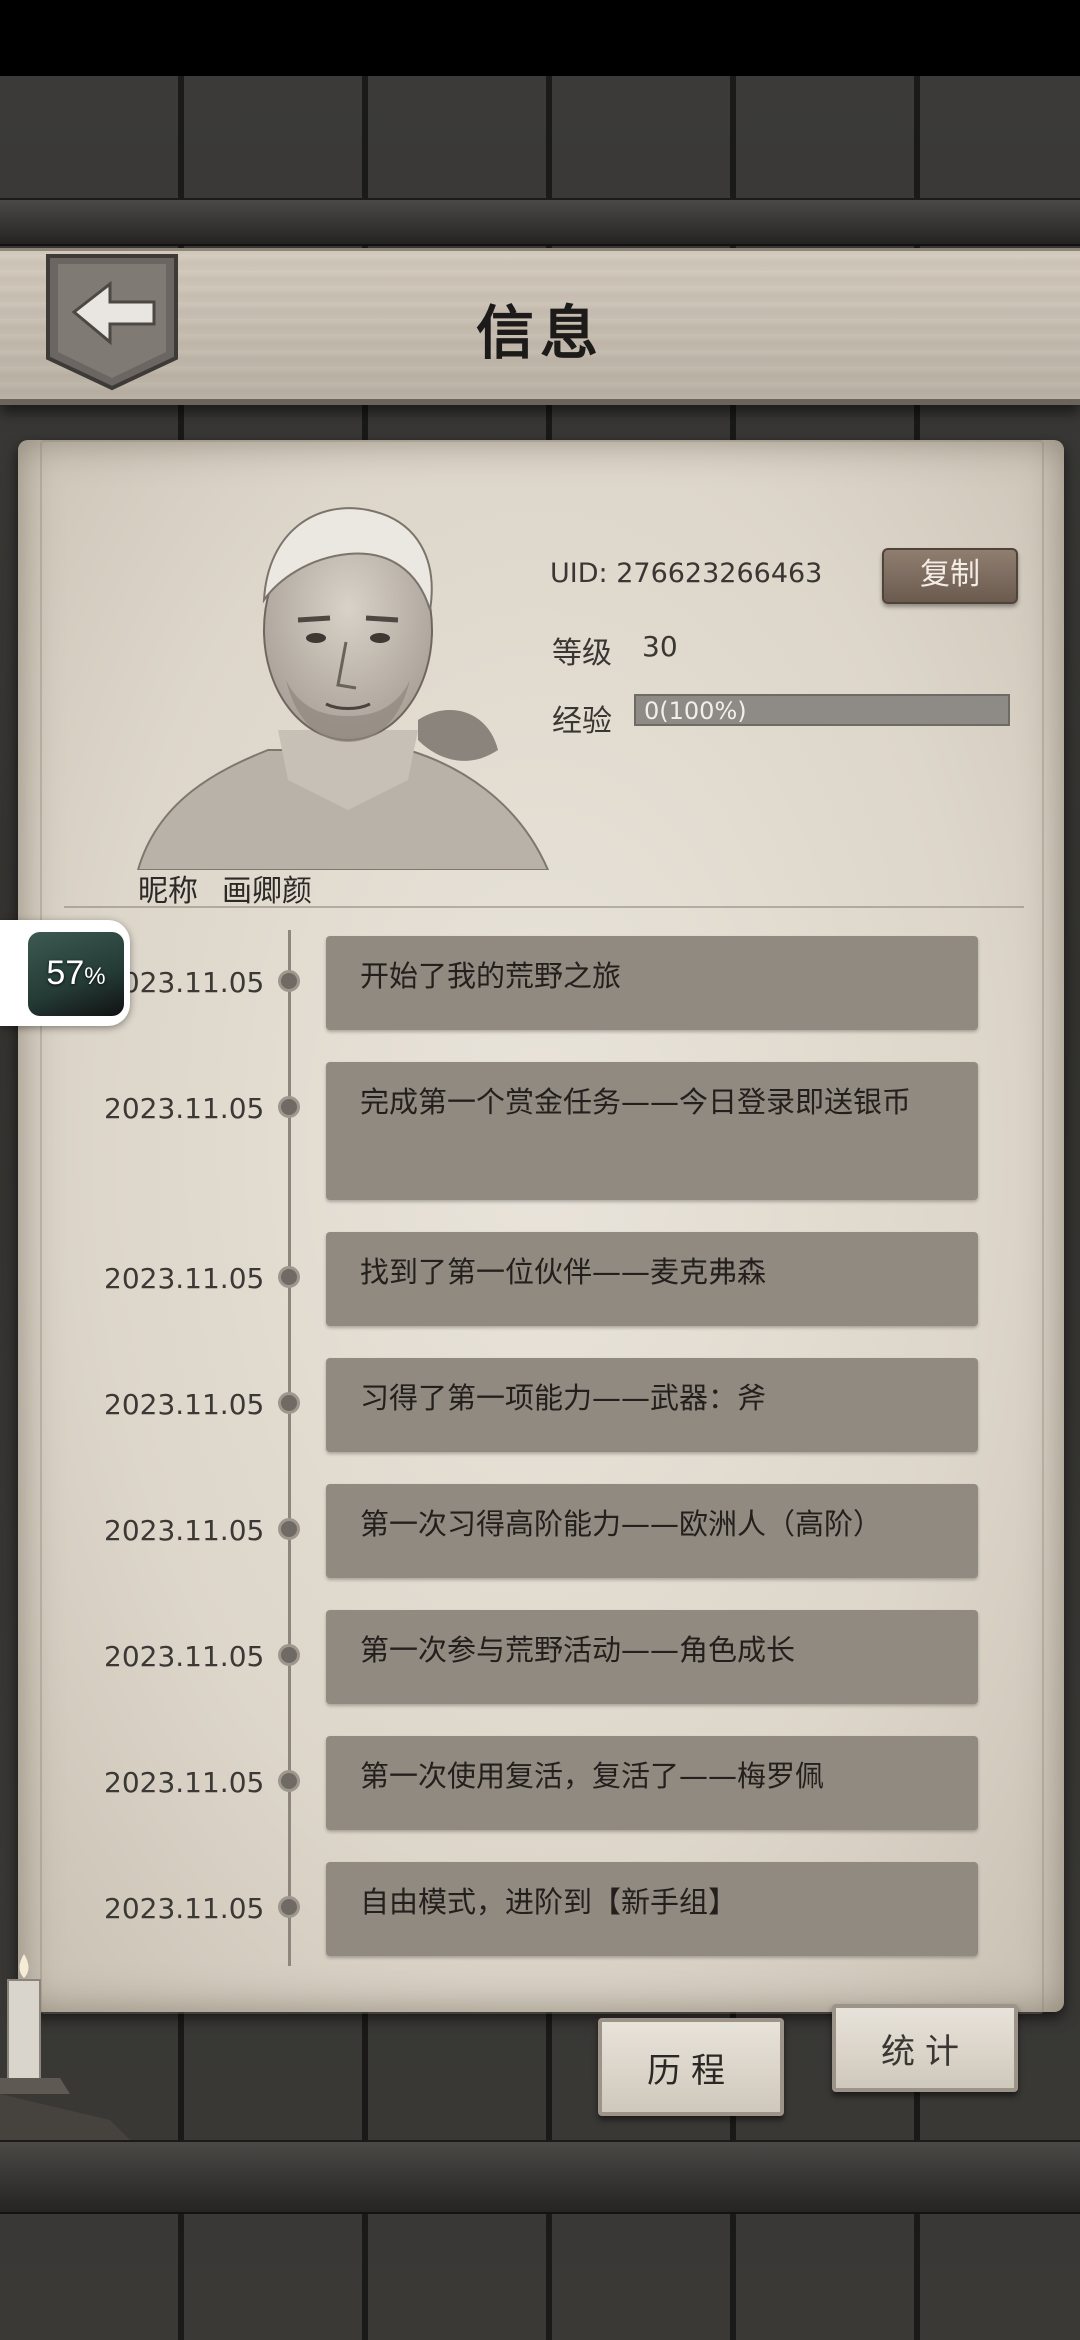 The image size is (1080, 2340). Describe the element at coordinates (65, 2045) in the screenshot. I see `candle-decoration` at that location.